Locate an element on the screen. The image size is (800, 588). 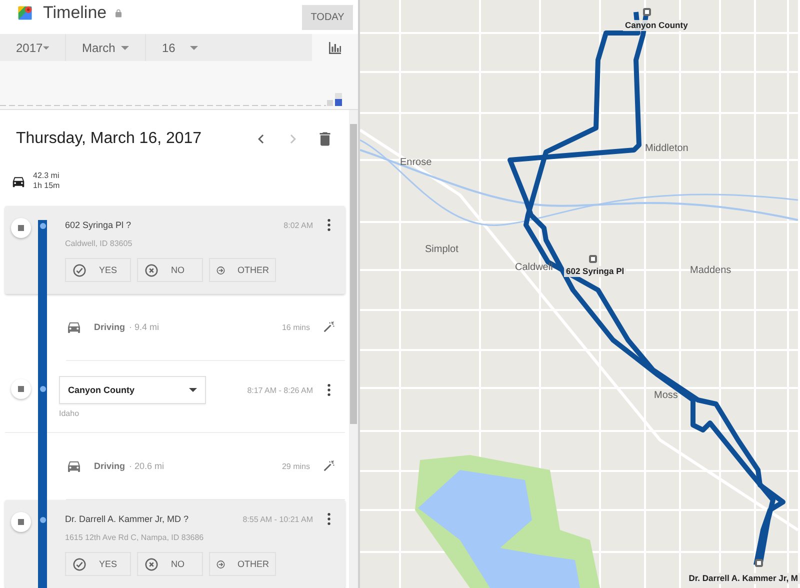
location-label: Dr. Darrell A. Kammer Jr, M is located at coordinates (743, 578).